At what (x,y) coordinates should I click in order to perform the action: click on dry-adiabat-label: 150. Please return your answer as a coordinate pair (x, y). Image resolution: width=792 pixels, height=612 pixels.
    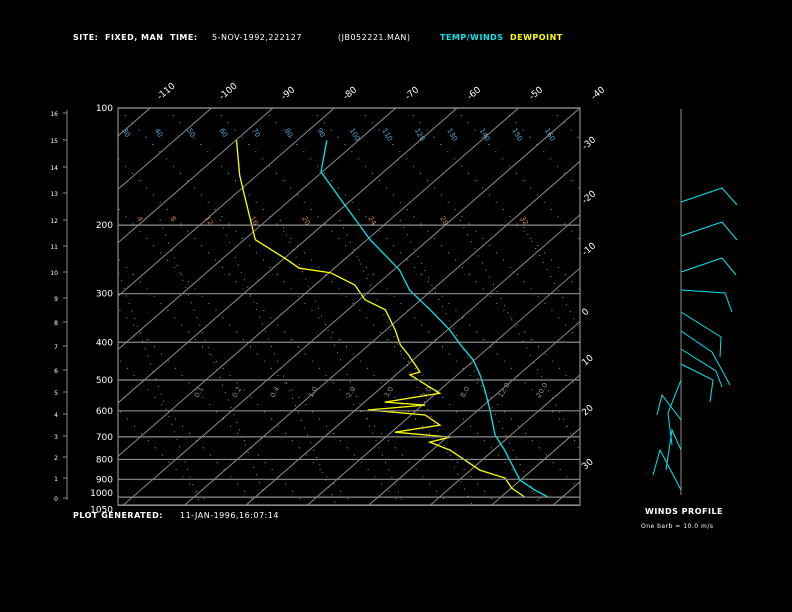
    Looking at the image, I should click on (517, 135).